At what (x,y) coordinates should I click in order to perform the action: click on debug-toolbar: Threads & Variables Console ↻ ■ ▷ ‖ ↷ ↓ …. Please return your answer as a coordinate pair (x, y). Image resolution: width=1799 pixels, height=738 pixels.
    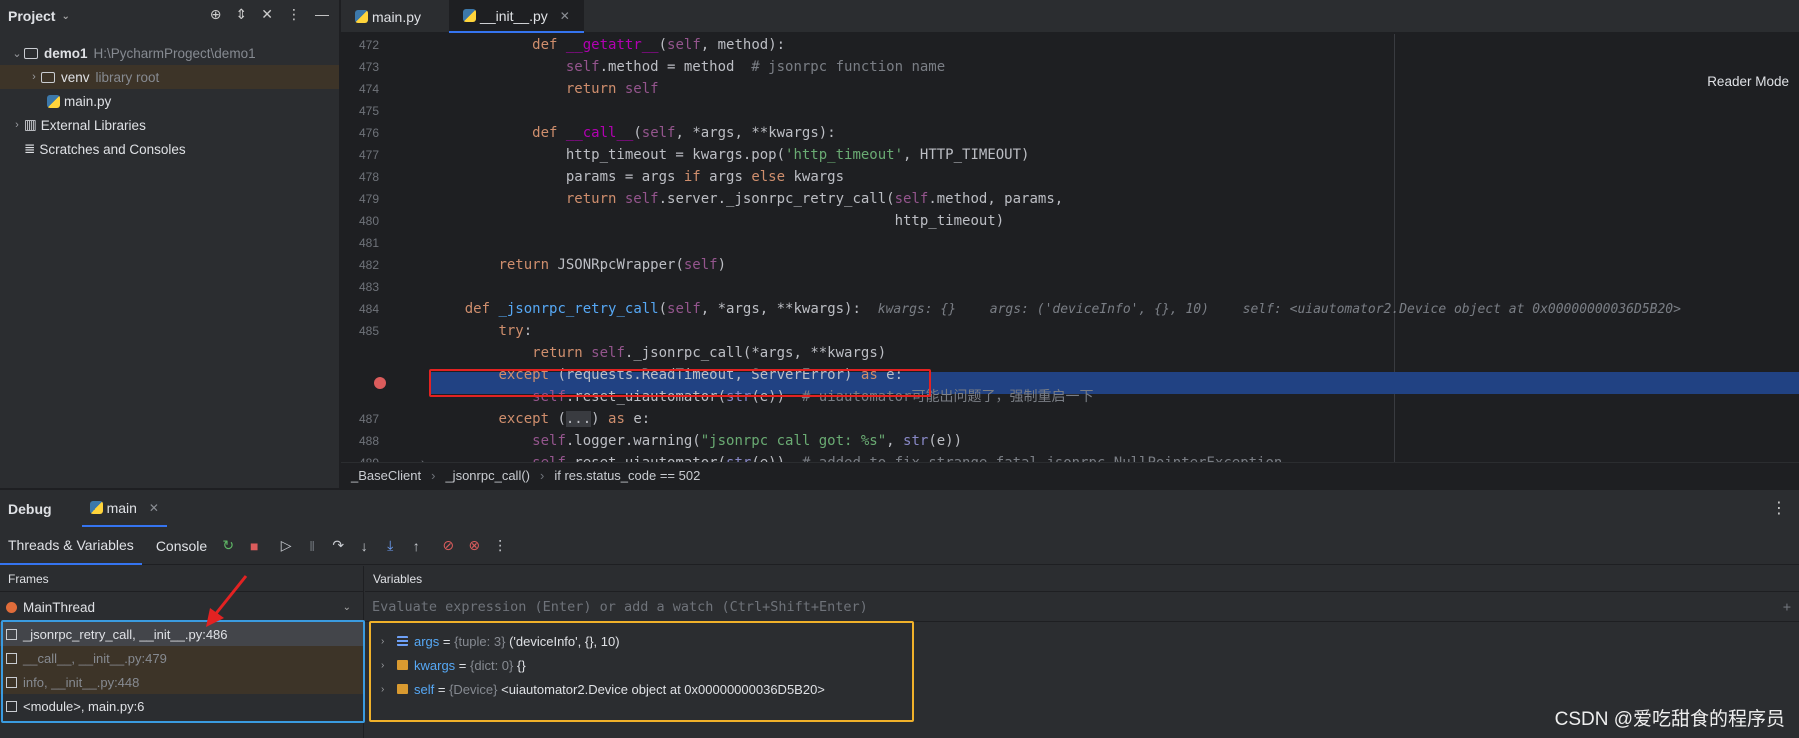
    Looking at the image, I should click on (899, 546).